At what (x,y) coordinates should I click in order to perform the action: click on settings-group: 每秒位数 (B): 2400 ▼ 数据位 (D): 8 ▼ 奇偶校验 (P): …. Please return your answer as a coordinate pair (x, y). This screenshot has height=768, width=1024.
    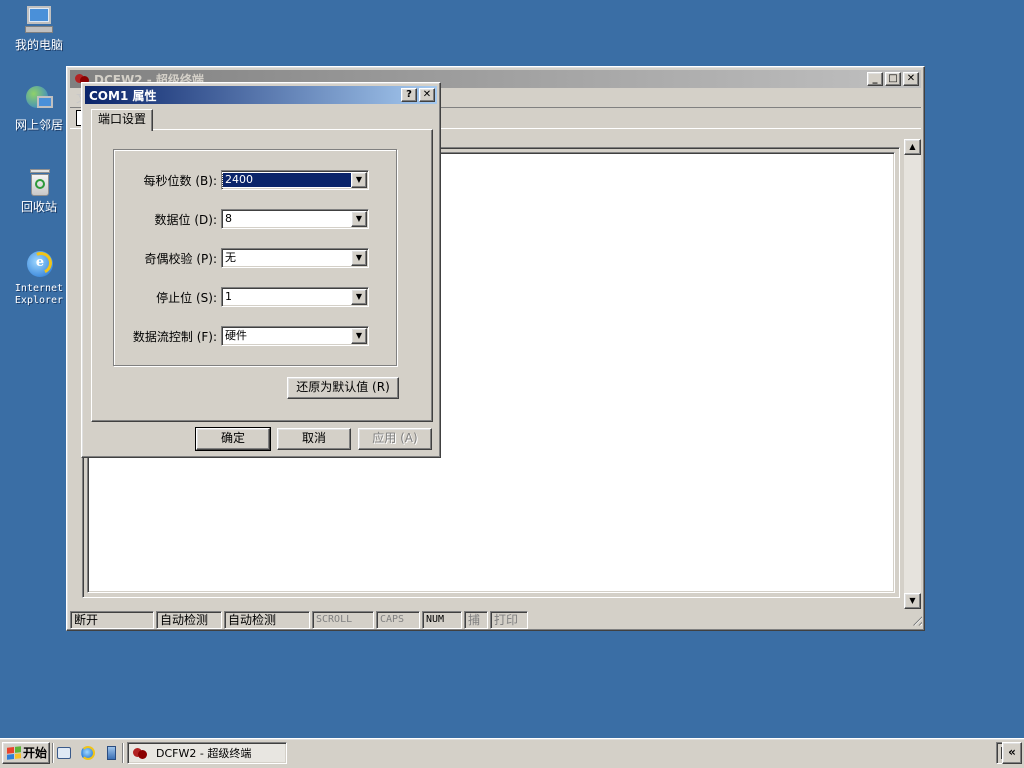
    Looking at the image, I should click on (255, 257).